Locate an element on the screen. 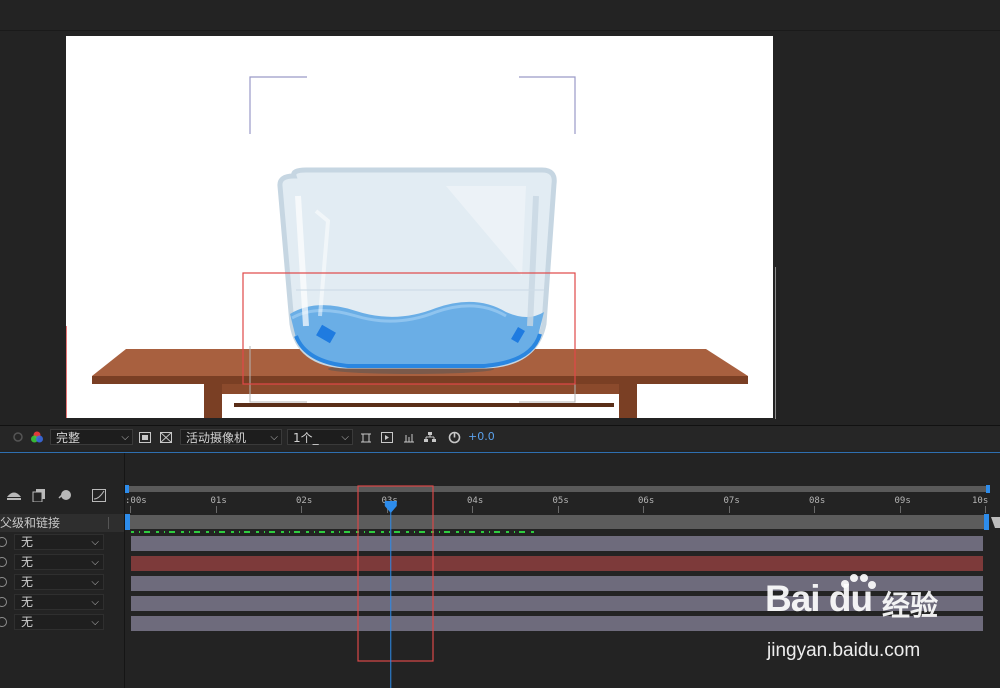 This screenshot has width=1000, height=688. flowchart-icon is located at coordinates (430, 437).